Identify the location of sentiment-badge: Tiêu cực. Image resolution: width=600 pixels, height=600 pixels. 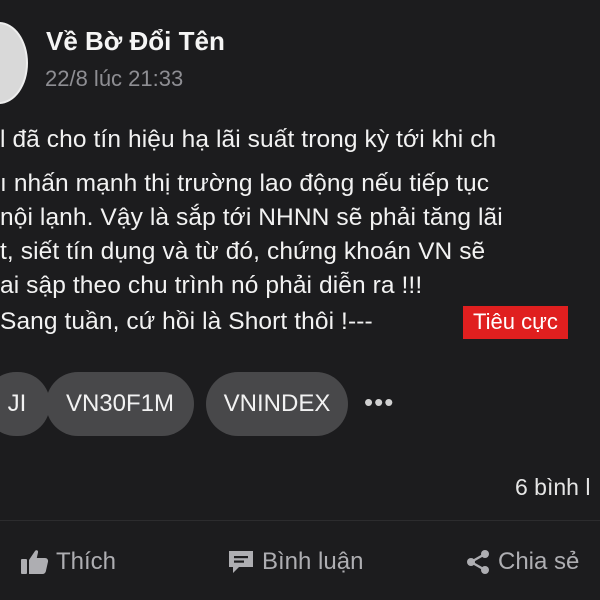
(515, 322).